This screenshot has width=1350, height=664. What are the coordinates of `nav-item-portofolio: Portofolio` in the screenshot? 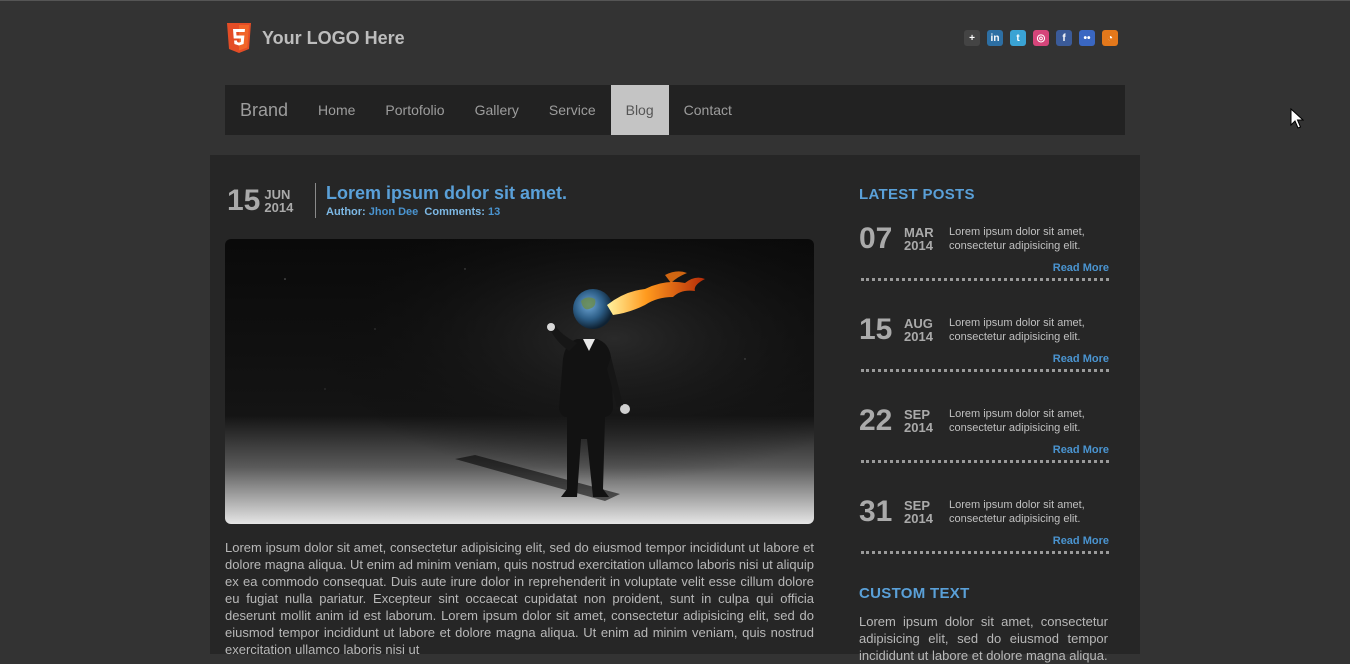 It's located at (414, 110).